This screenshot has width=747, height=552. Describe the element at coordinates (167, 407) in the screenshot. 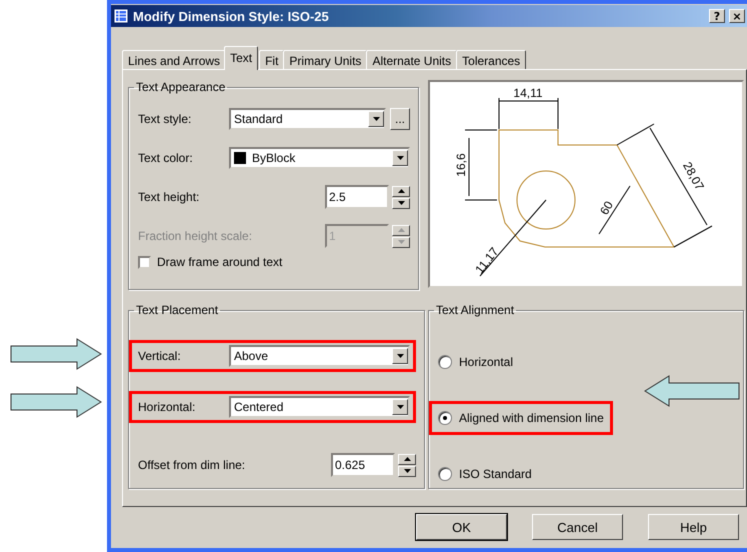

I see `field-label: Horizontal:` at that location.